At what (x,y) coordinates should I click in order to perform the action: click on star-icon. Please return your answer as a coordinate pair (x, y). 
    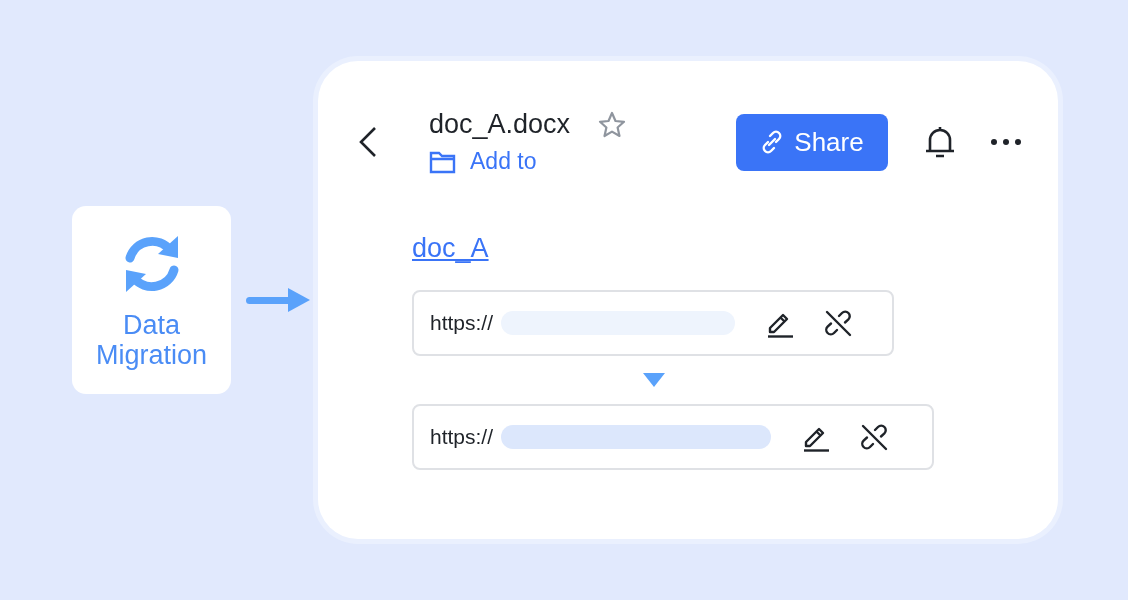
    Looking at the image, I should click on (612, 124).